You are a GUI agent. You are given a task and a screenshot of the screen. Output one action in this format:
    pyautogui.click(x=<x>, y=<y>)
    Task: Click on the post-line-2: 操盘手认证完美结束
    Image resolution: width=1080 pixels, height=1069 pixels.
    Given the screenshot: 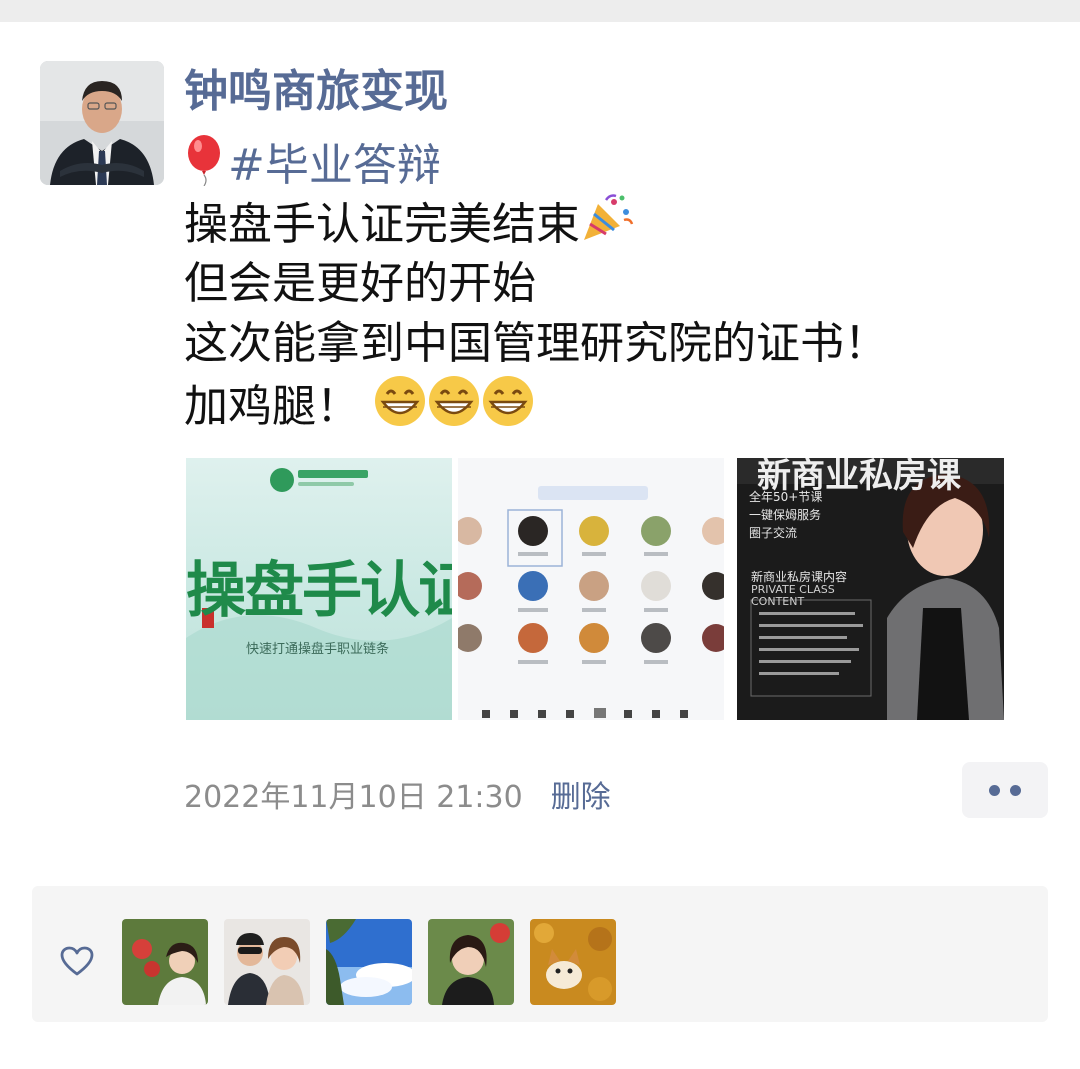 What is the action you would take?
    pyautogui.click(x=536, y=224)
    